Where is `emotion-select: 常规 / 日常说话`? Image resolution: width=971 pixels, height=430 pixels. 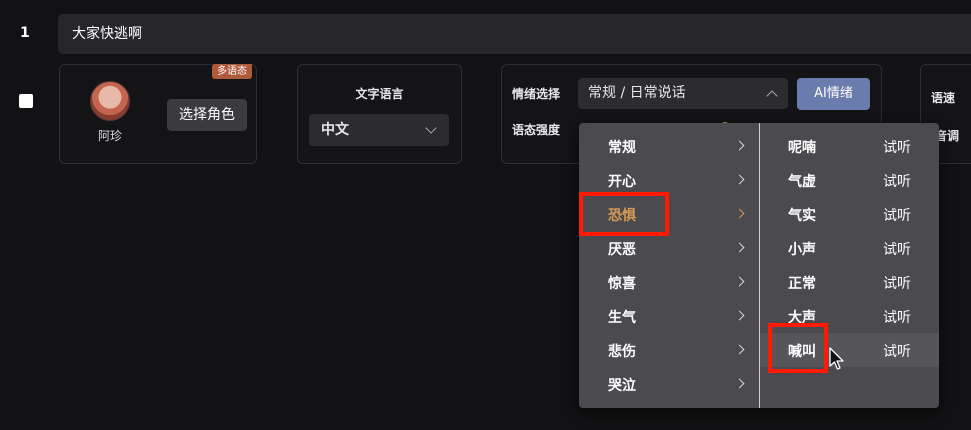
emotion-select: 常规 / 日常说话 is located at coordinates (683, 93).